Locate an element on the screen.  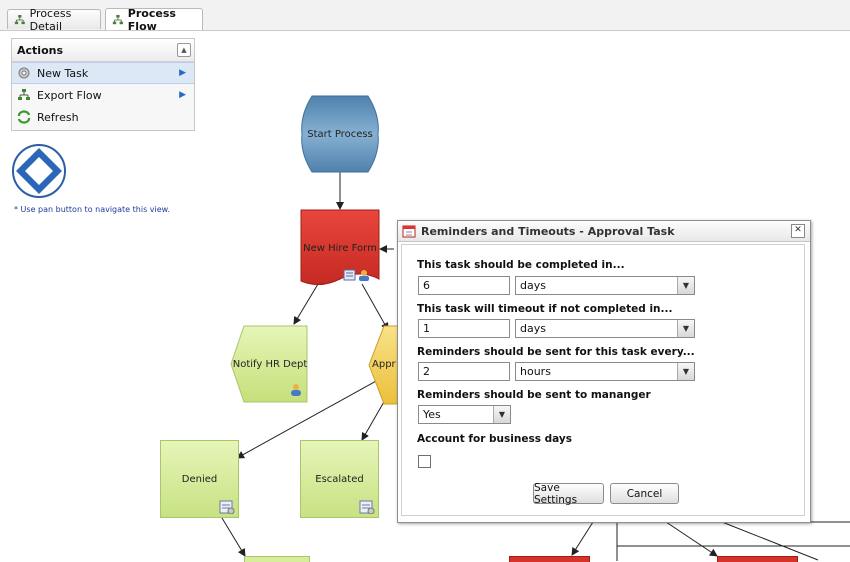
select-value: Yes is located at coordinates (432, 414).